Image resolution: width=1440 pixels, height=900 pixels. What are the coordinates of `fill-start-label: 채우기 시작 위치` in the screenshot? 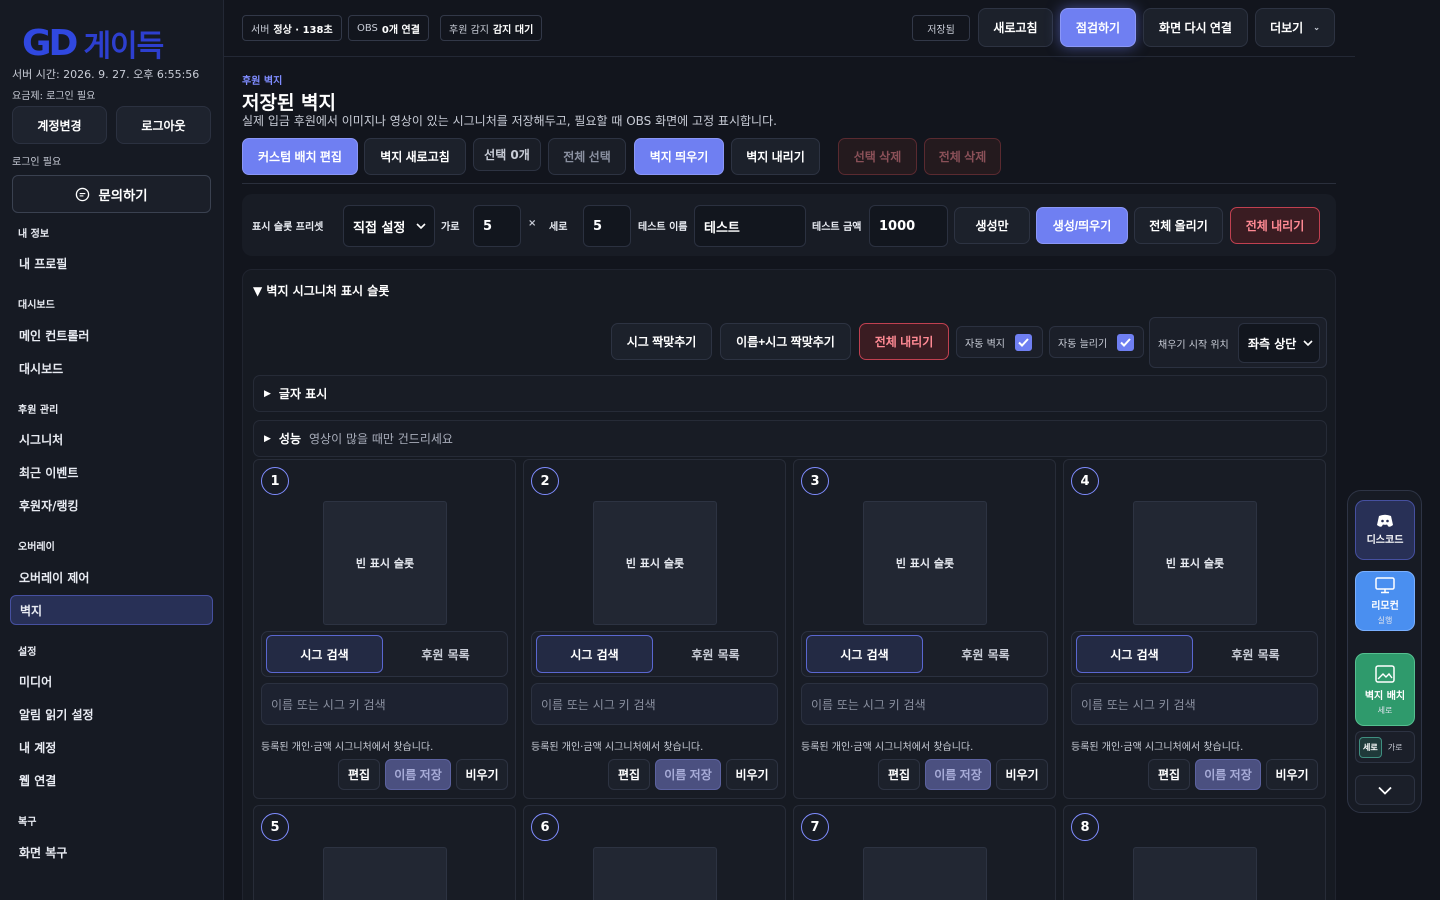 It's located at (1193, 345).